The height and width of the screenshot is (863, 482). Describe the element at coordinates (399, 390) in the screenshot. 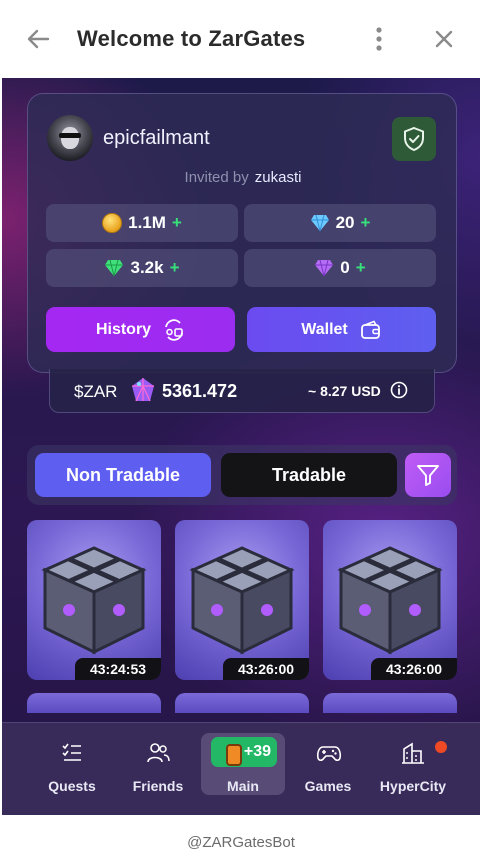

I see `info-icon` at that location.